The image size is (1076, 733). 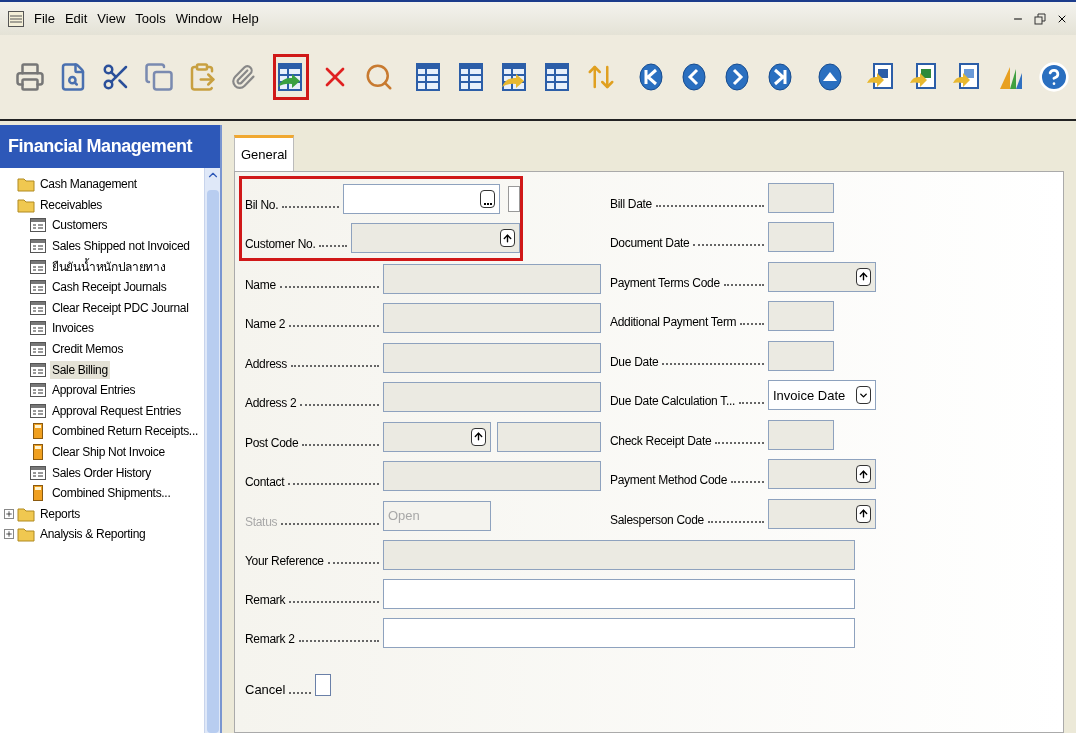 What do you see at coordinates (665, 283) in the screenshot?
I see `field-label: Payment Terms Code` at bounding box center [665, 283].